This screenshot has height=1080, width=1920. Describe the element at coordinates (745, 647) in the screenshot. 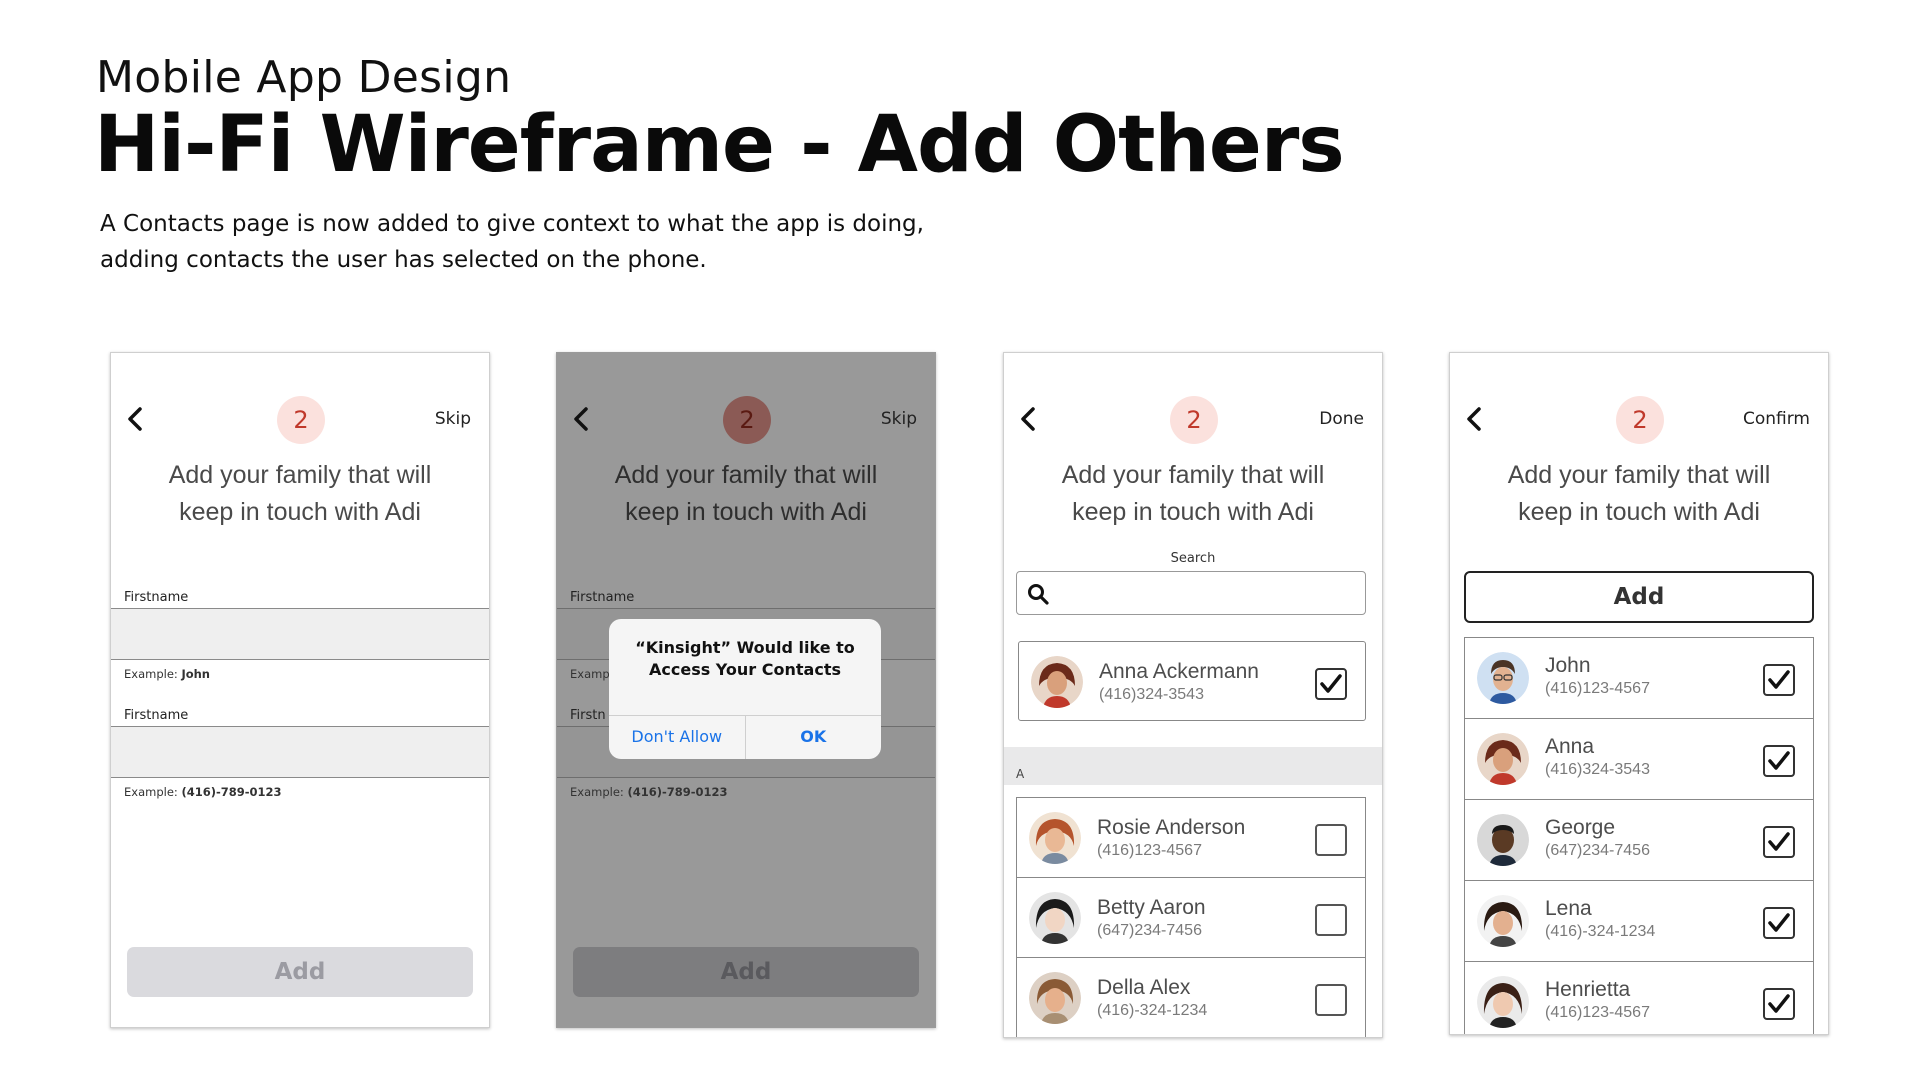

I see `dialog-line: “Kinsight” Would like to` at that location.